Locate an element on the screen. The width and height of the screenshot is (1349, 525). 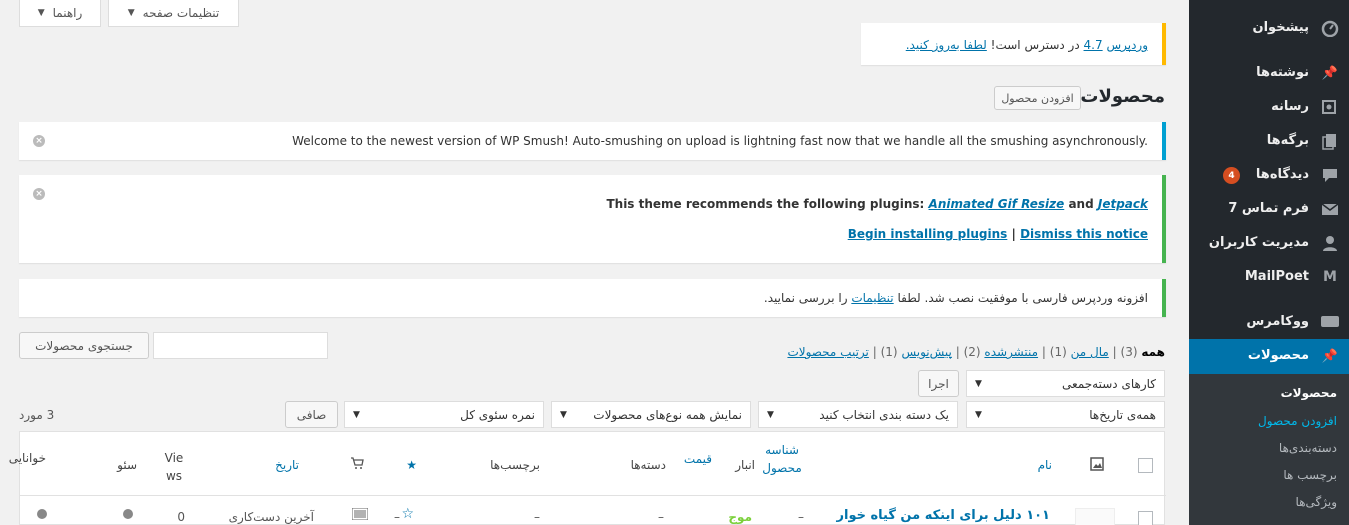
begin-installing-link: Begin installing plugins is located at coordinates (928, 234).